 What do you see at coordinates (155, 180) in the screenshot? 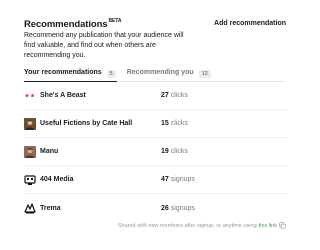
I see `list-item: 404 Media 47 signups` at bounding box center [155, 180].